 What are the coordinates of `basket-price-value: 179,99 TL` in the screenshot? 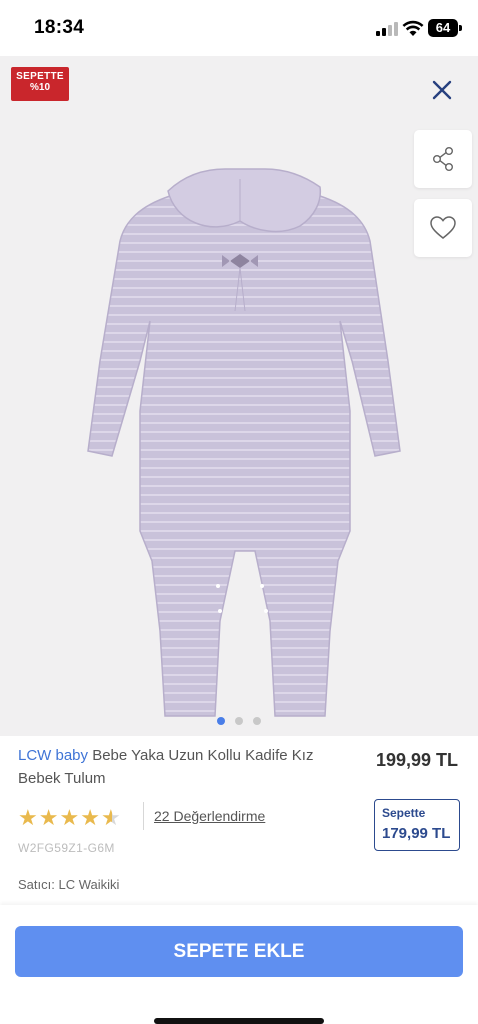 It's located at (416, 833).